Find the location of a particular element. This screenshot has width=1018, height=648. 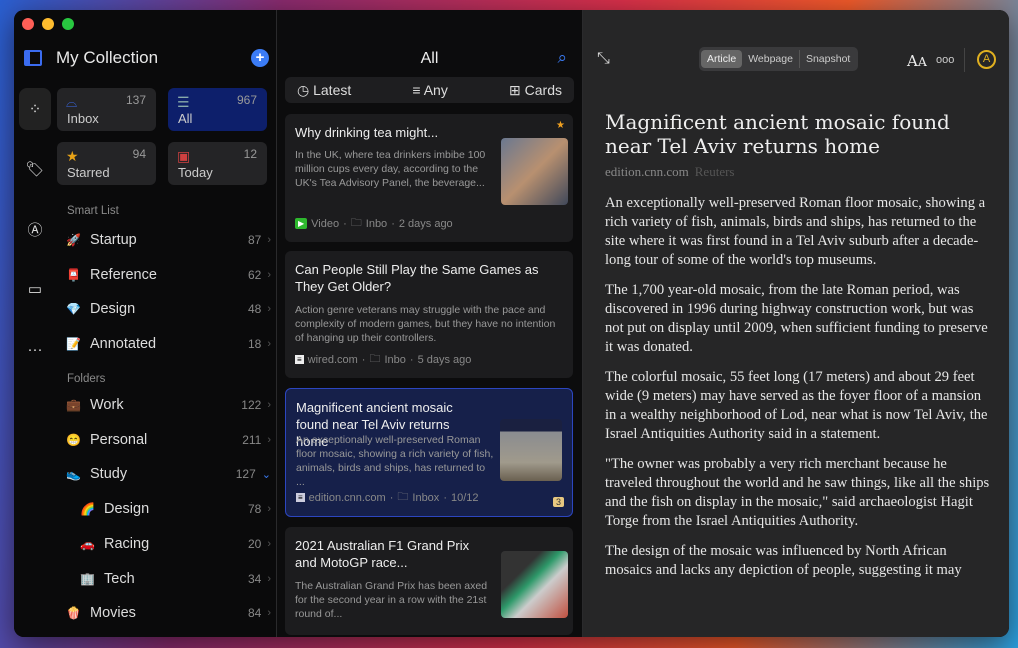

item-count: 78 is located at coordinates (254, 509).